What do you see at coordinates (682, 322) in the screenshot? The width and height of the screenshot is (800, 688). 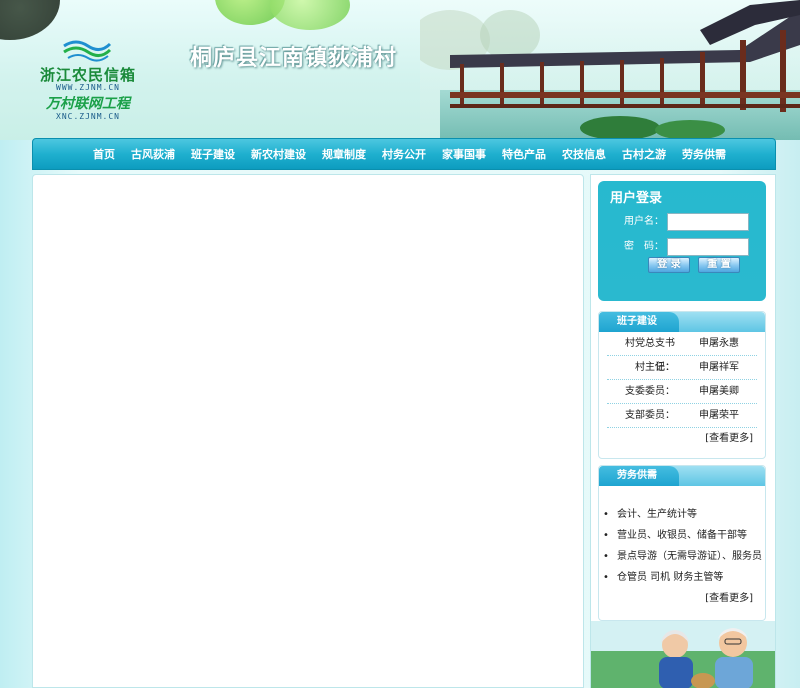 I see `committee-header: 班子建设` at bounding box center [682, 322].